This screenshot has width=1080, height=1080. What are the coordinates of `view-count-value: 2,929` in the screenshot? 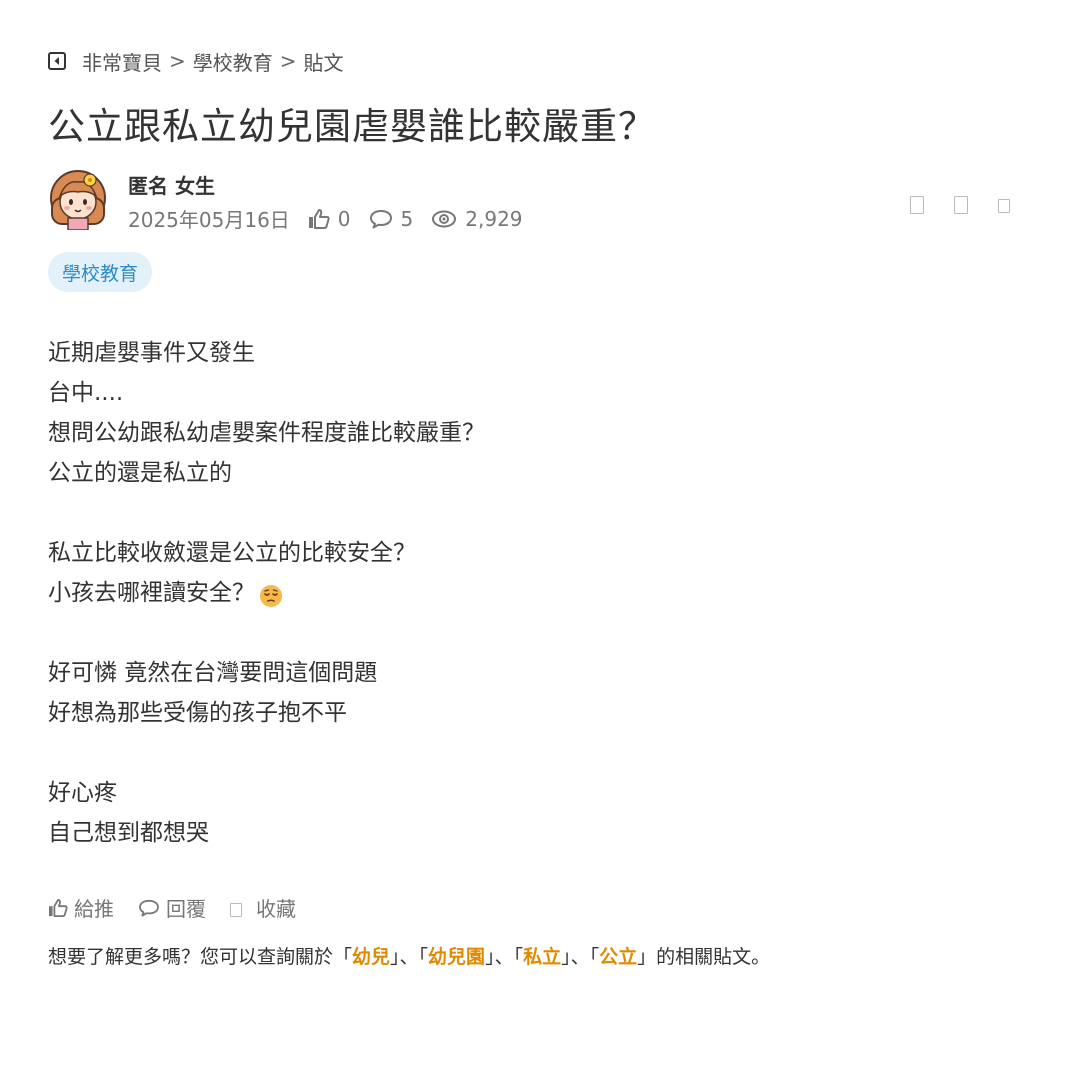 It's located at (494, 218).